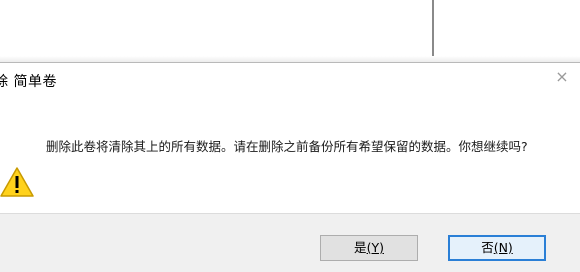 The image size is (580, 272). What do you see at coordinates (503, 247) in the screenshot?
I see `no-button-mnemonic: (N)` at bounding box center [503, 247].